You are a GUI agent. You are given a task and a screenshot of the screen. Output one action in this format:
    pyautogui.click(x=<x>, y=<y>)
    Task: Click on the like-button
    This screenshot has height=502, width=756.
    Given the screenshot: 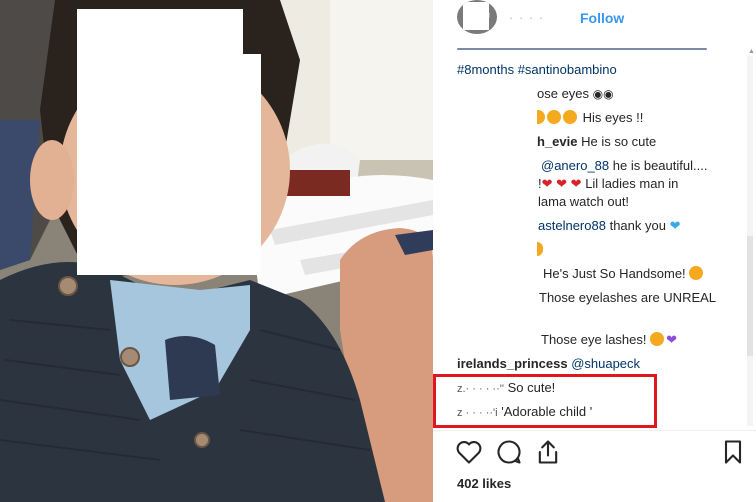 What is the action you would take?
    pyautogui.click(x=470, y=453)
    